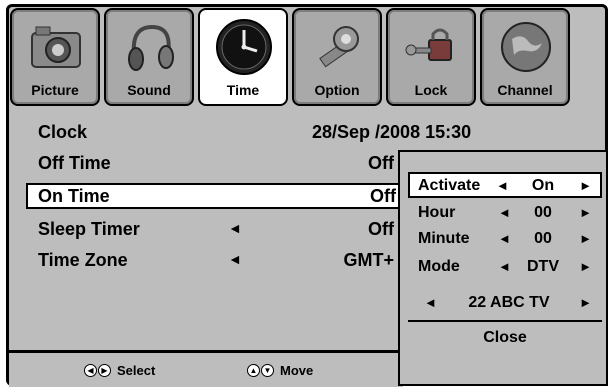  I want to click on lock-icon, so click(432, 47).